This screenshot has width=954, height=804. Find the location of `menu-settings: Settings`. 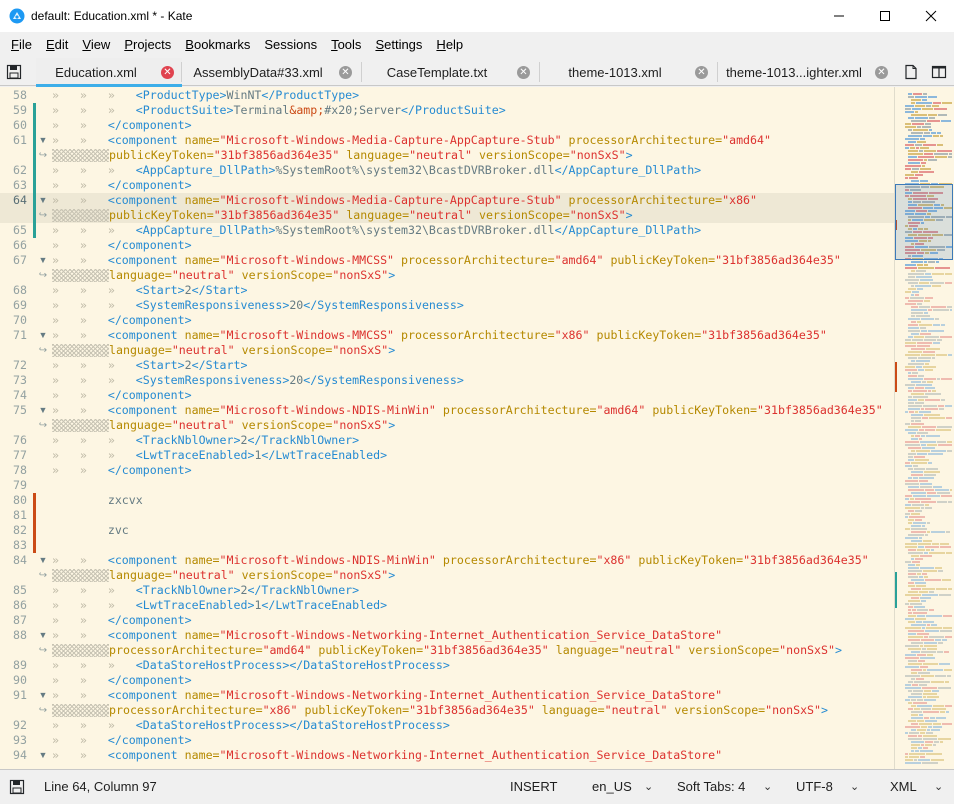

menu-settings: Settings is located at coordinates (398, 45).